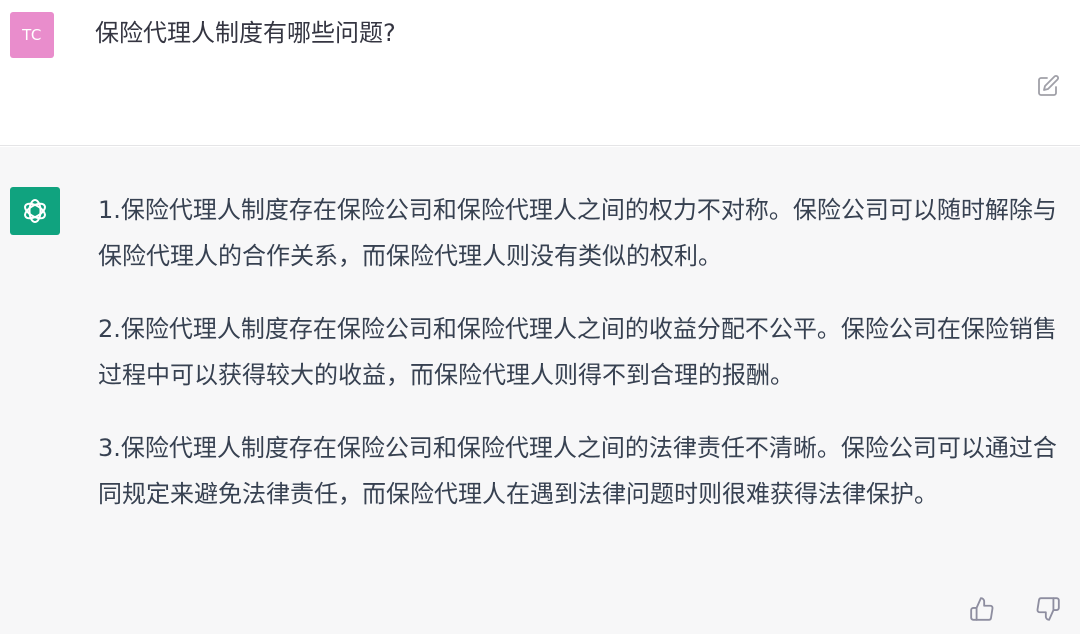 The image size is (1080, 634). I want to click on thumbs-up-icon, so click(982, 609).